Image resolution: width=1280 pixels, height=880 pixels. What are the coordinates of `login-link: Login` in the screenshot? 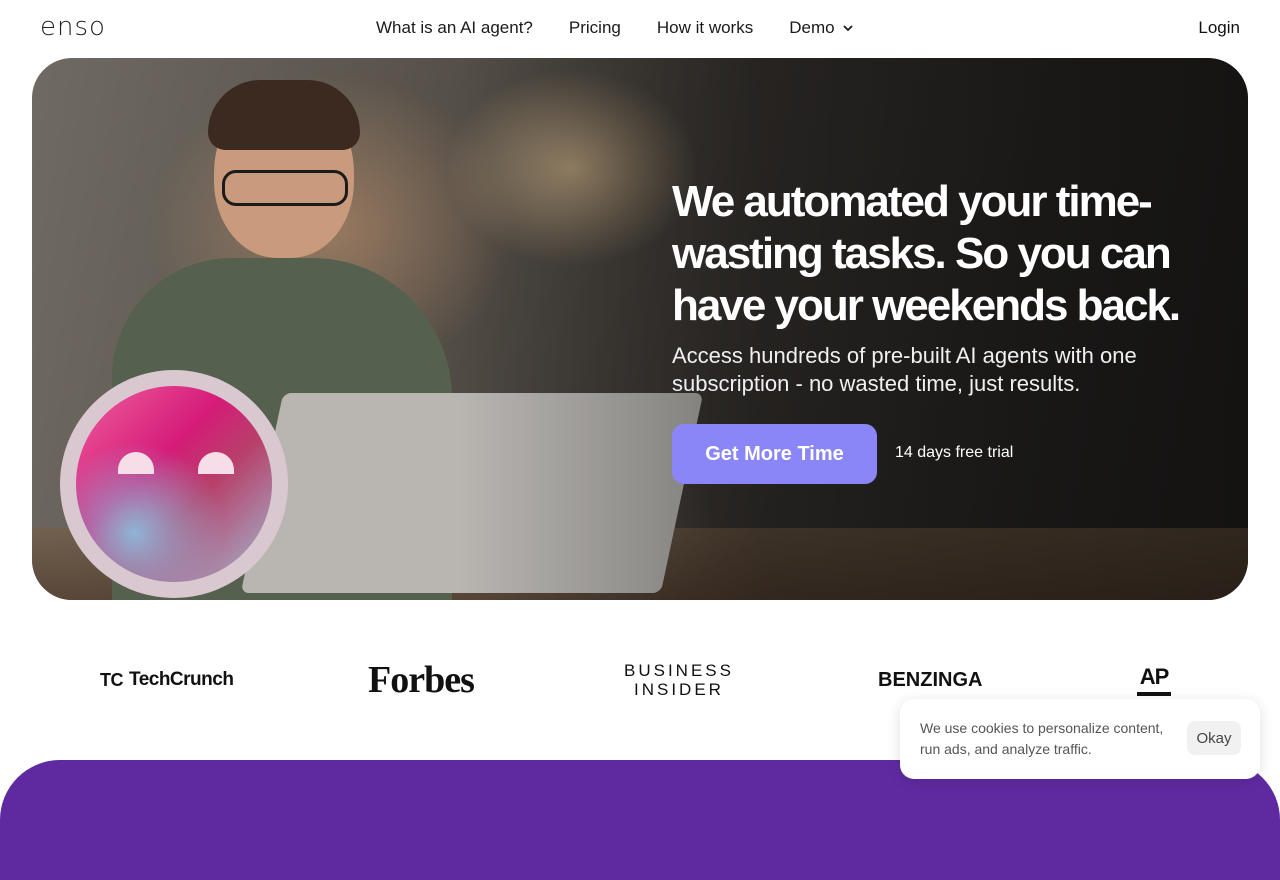 It's located at (1219, 28).